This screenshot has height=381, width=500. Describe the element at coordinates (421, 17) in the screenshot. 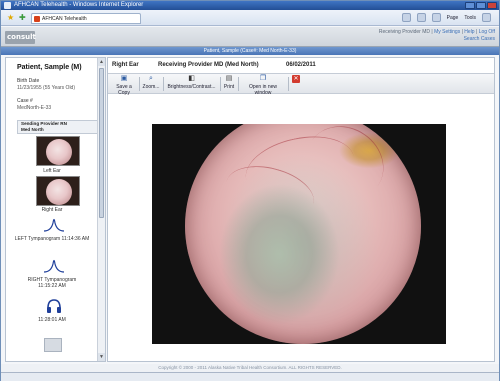

I see `feeds-icon` at that location.